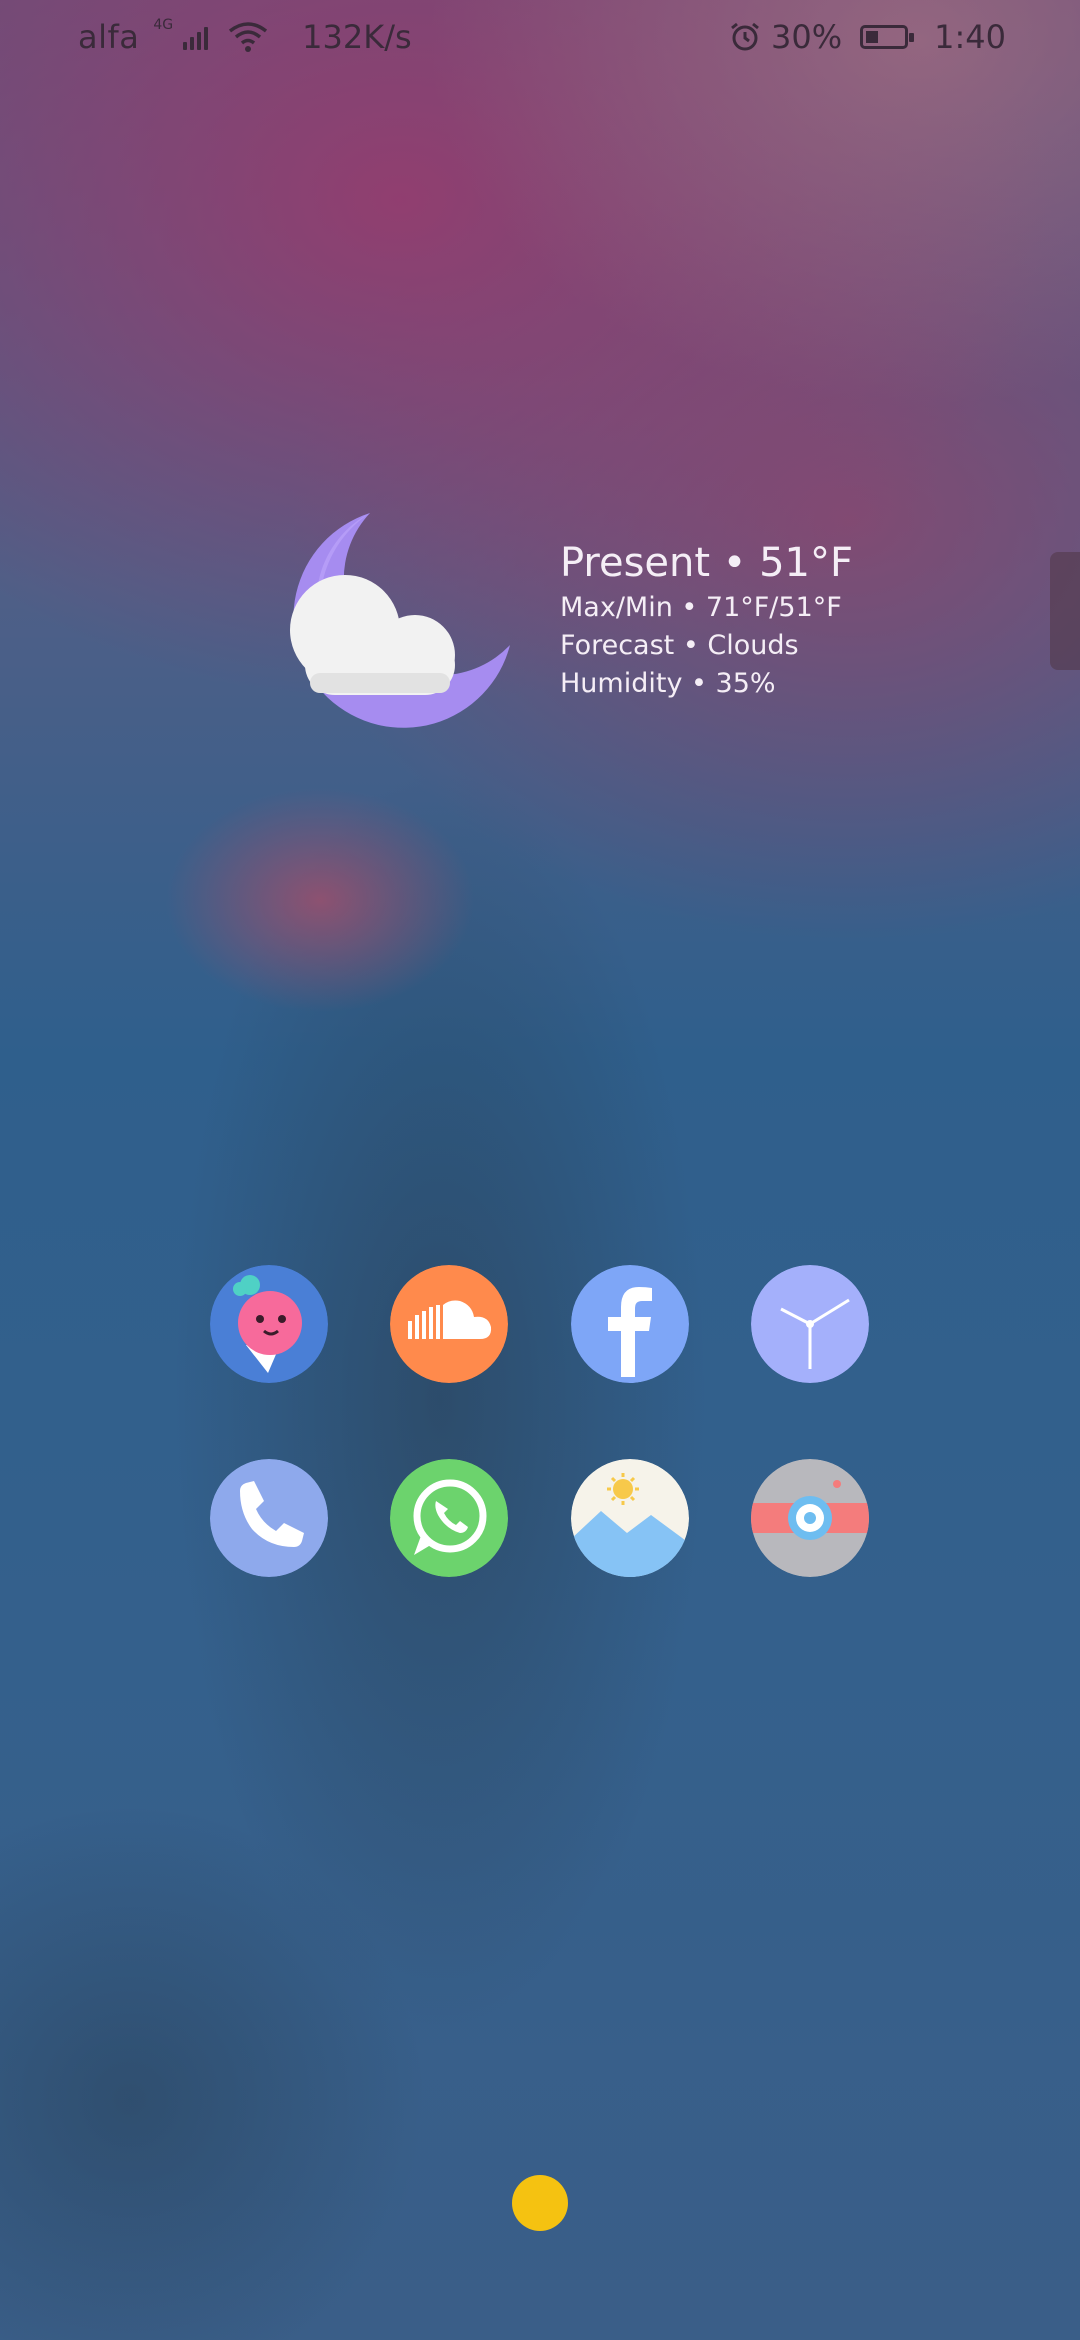 This screenshot has height=2340, width=1080. Describe the element at coordinates (449, 1324) in the screenshot. I see `soundcloud-app-icon` at that location.